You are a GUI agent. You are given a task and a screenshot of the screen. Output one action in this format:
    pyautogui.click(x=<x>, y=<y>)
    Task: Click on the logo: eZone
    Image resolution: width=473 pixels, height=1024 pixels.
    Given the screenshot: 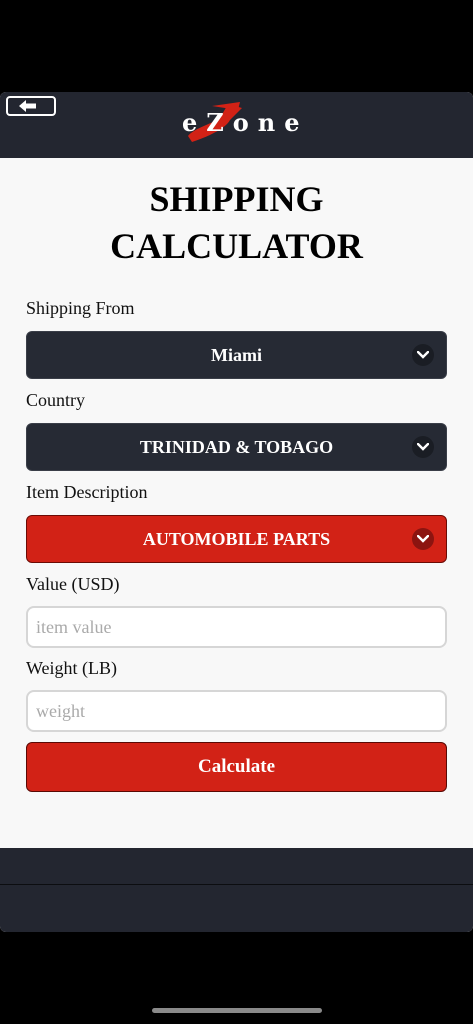 What is the action you would take?
    pyautogui.click(x=242, y=123)
    